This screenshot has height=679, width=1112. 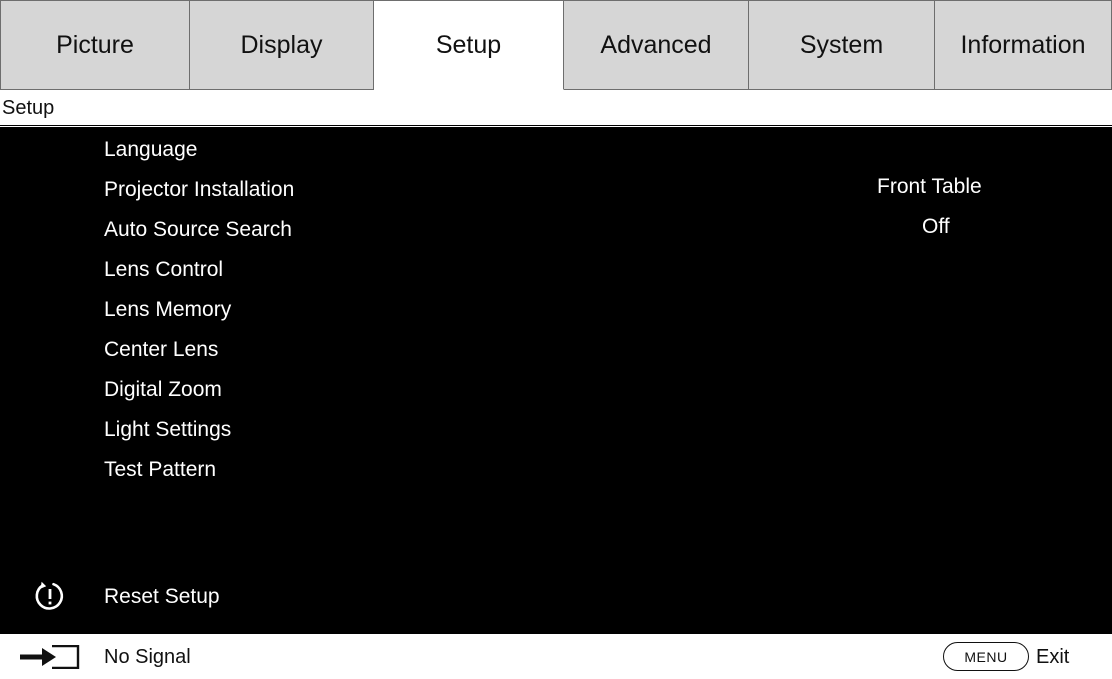 I want to click on reset-setup-label: Reset Setup, so click(x=162, y=597).